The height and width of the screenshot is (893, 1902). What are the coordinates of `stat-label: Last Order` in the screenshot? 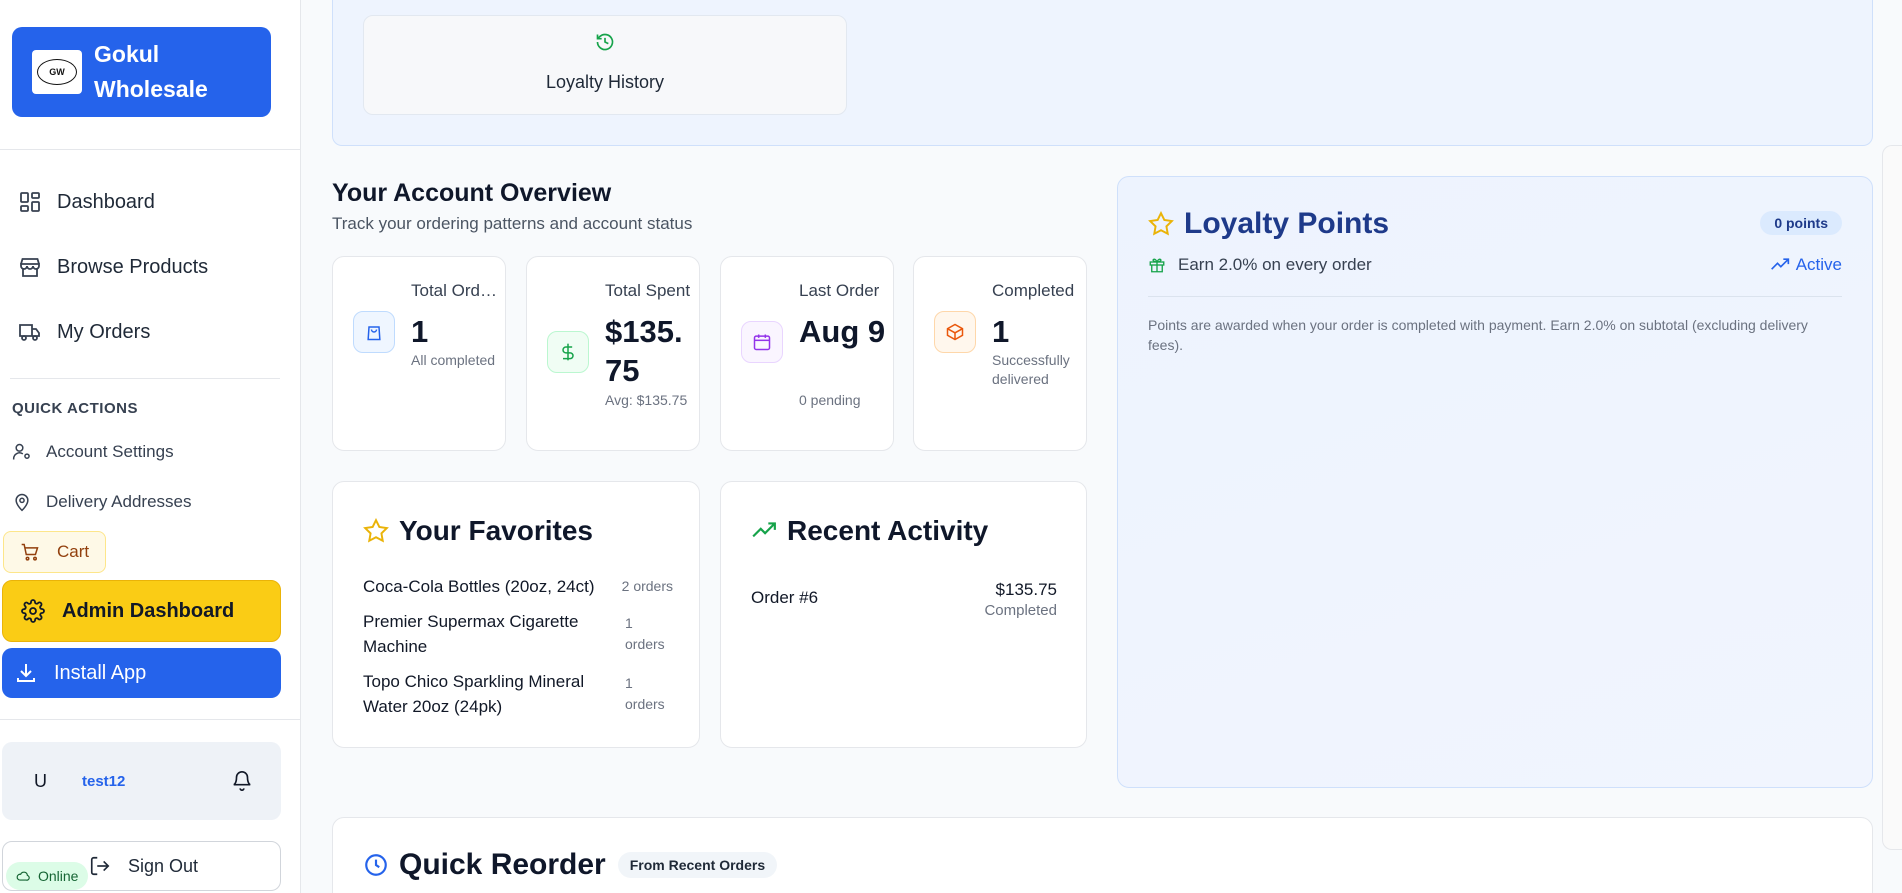 It's located at (839, 290).